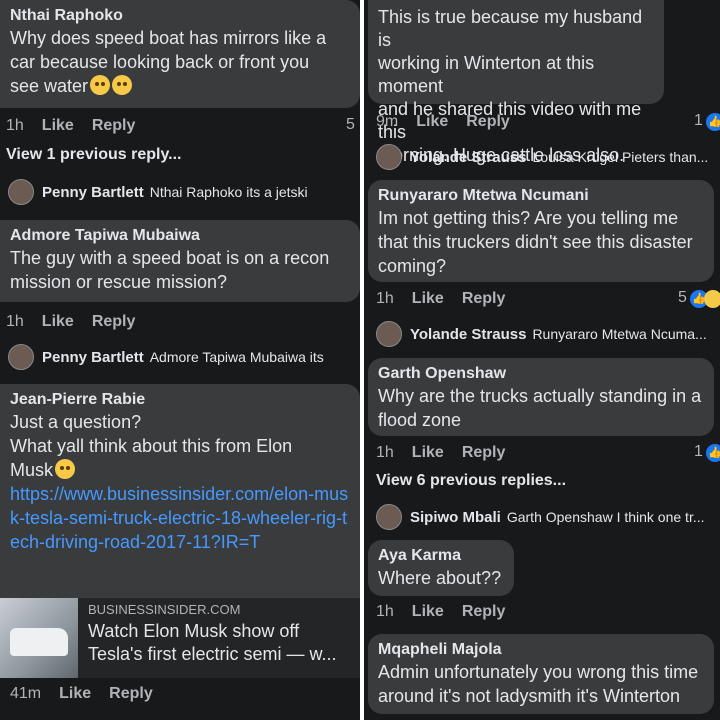 This screenshot has width=720, height=720. Describe the element at coordinates (441, 556) in the screenshot. I see `comment-author: Aya Karma` at that location.